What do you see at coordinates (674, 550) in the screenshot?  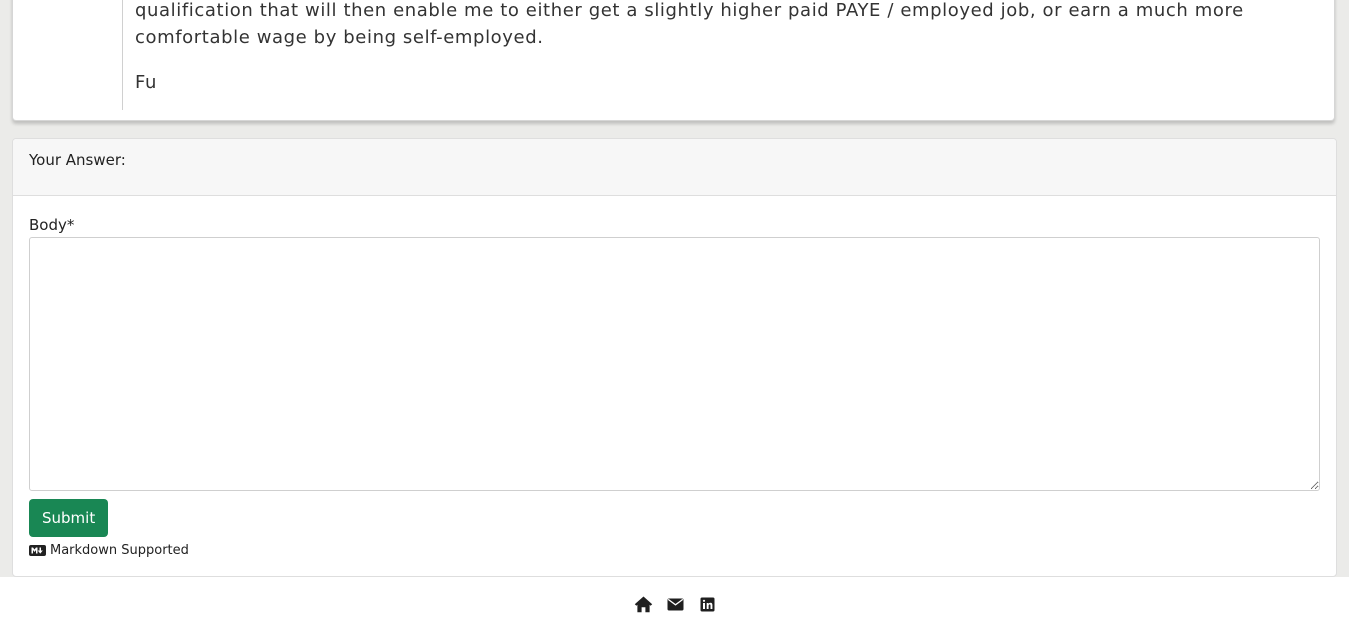 I see `markdown-note: Markdown Supported` at bounding box center [674, 550].